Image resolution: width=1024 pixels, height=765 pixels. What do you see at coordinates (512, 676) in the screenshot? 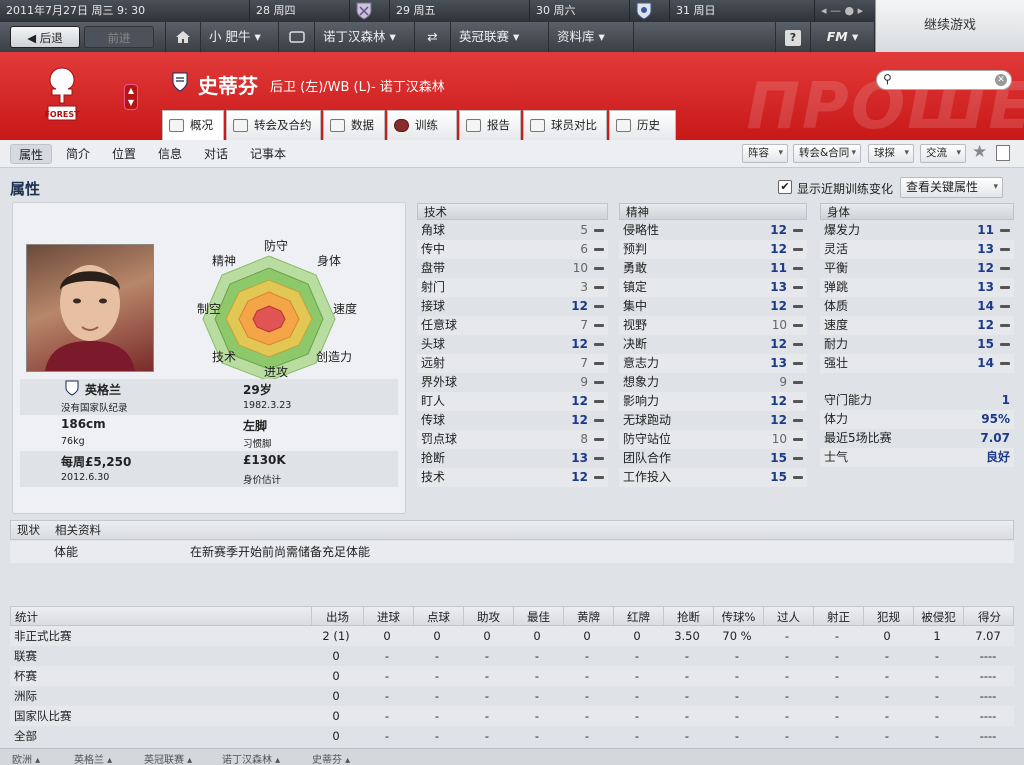
I see `stats-row: 杯赛 0- - - - - - - - - - - - ----` at bounding box center [512, 676].